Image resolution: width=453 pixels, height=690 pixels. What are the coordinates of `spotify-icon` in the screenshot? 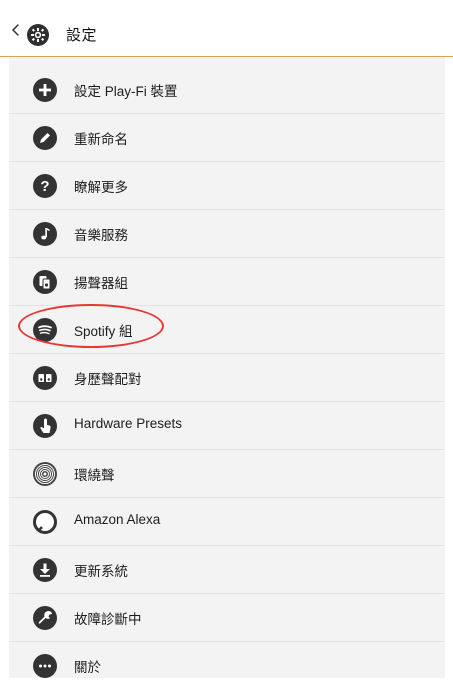 It's located at (45, 330).